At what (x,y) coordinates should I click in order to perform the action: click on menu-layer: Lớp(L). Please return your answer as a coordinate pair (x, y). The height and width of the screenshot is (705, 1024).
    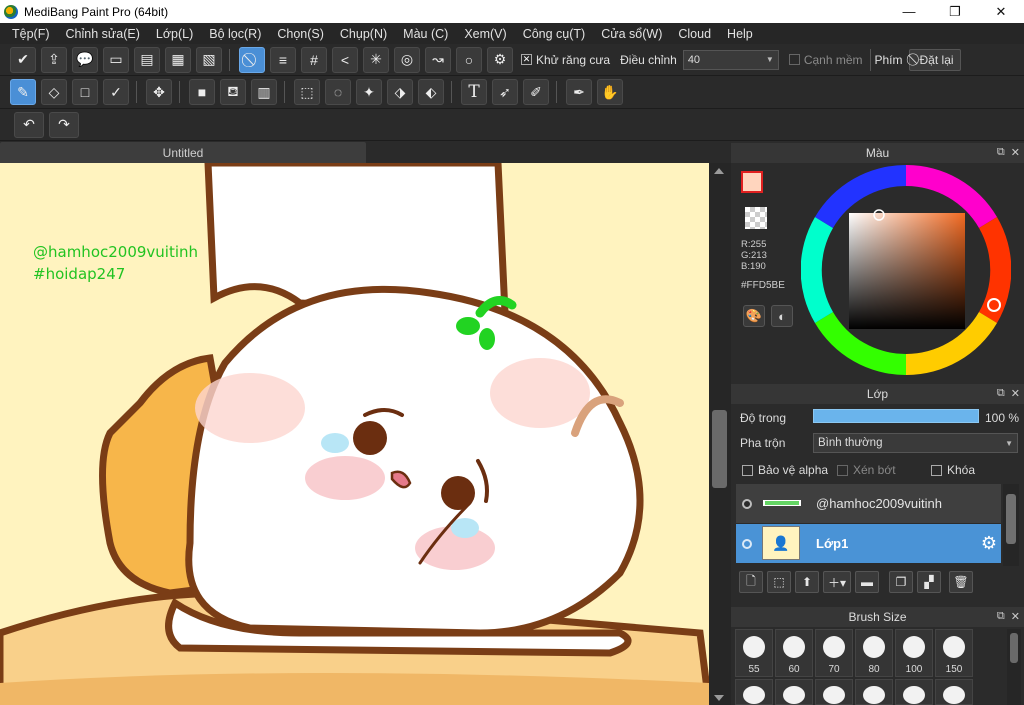
    Looking at the image, I should click on (174, 34).